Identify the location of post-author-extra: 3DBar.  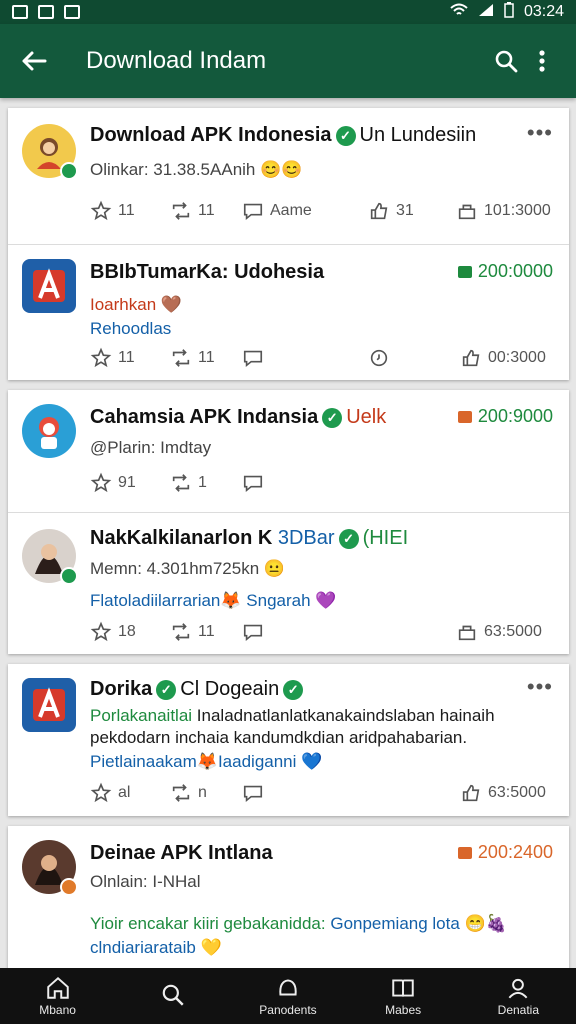
(306, 538).